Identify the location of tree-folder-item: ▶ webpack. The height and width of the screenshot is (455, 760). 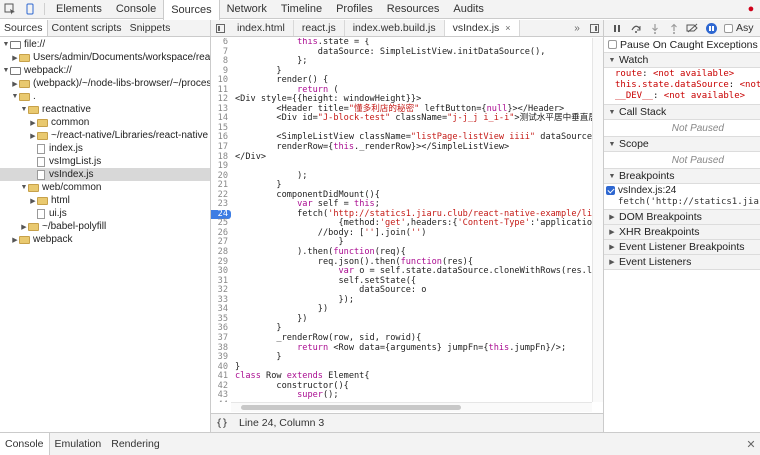
(105, 239).